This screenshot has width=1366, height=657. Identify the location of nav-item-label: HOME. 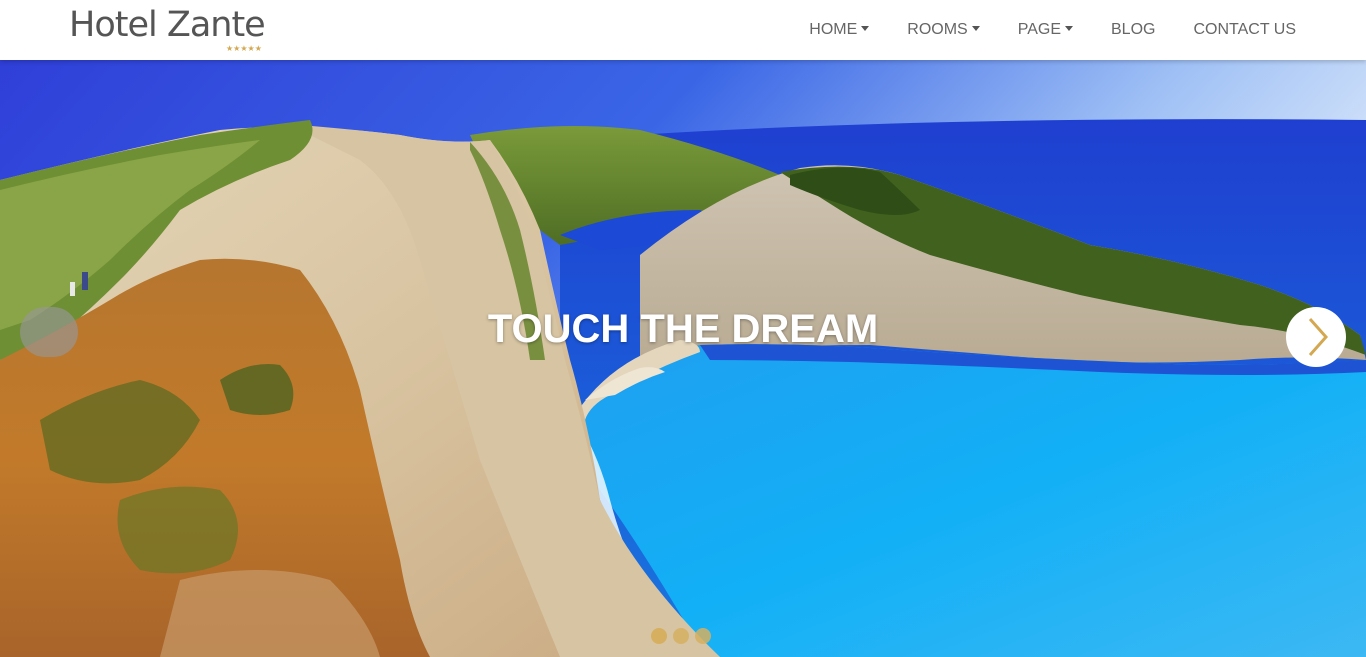
(833, 29).